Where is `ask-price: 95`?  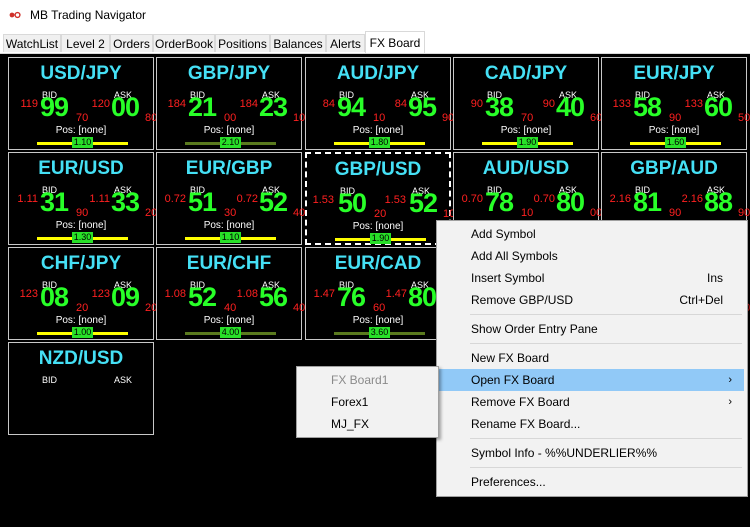
ask-price: 95 is located at coordinates (422, 107).